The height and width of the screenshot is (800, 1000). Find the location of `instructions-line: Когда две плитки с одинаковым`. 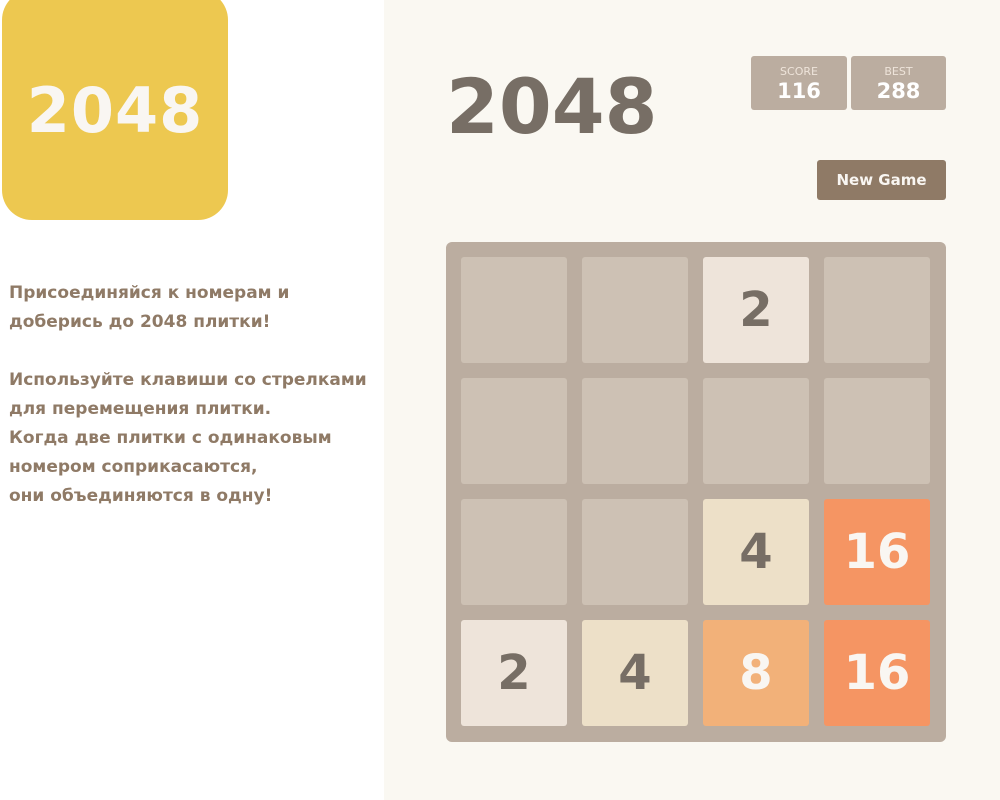

instructions-line: Когда две плитки с одинаковым is located at coordinates (170, 438).